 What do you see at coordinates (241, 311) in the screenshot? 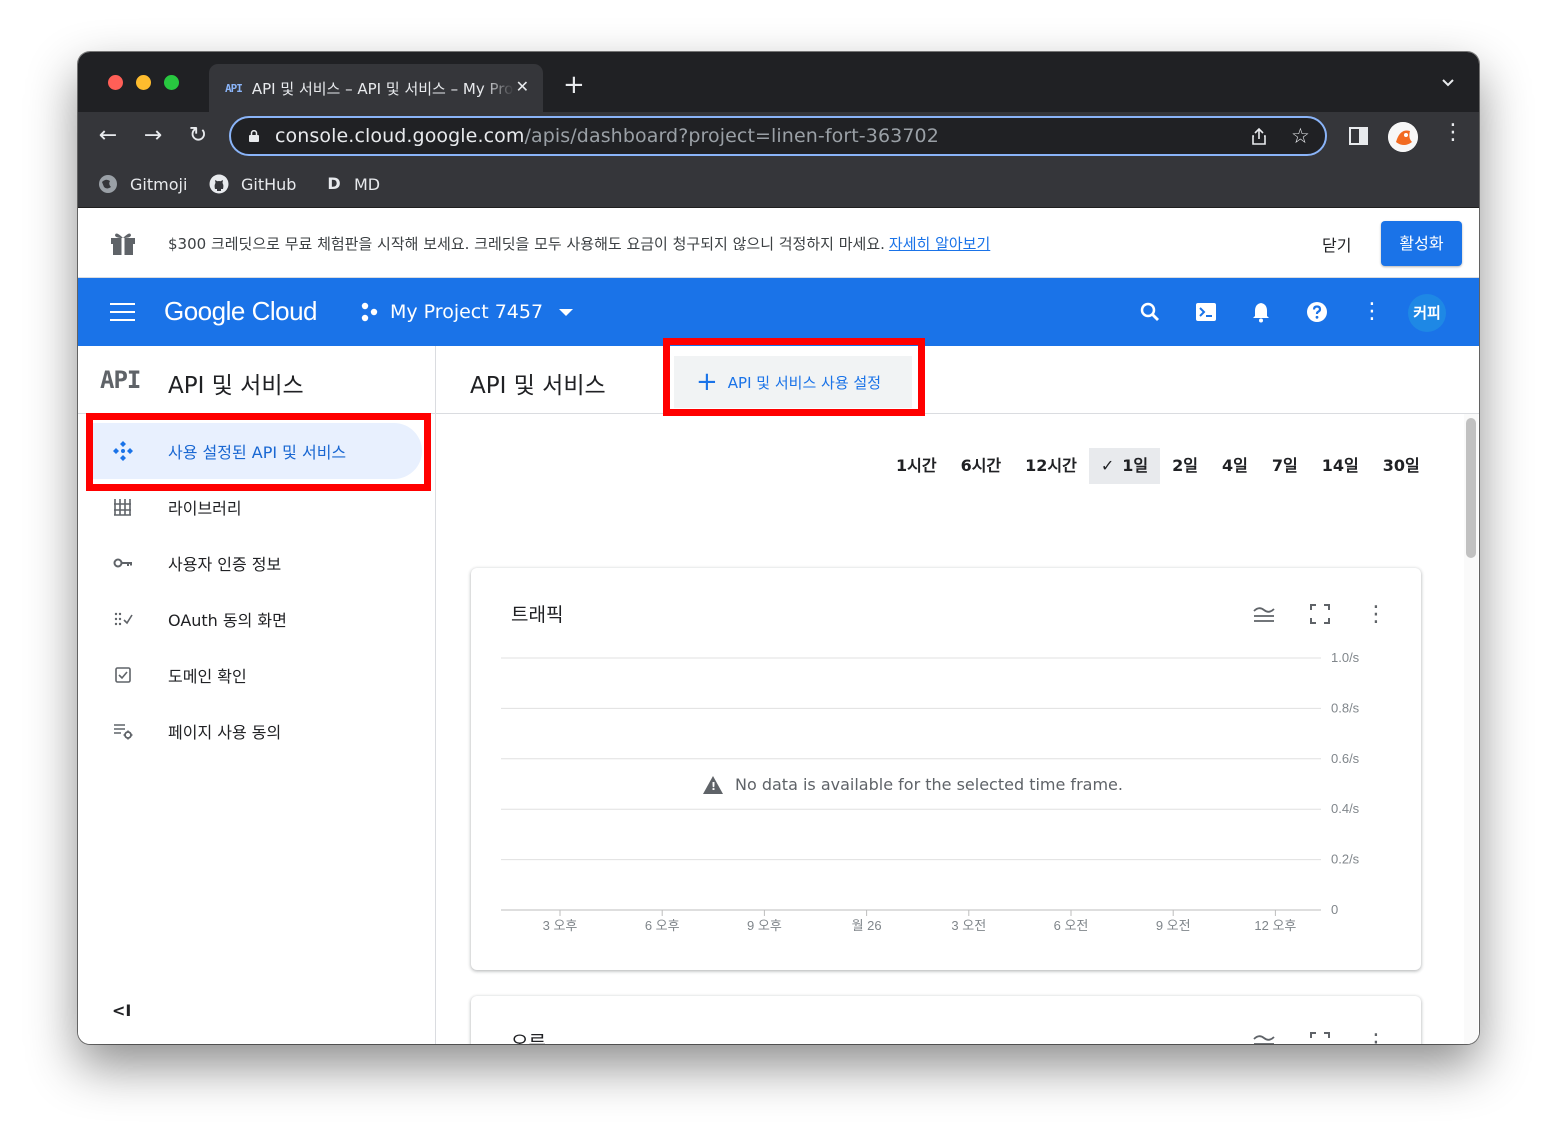
I see `google-cloud-logo: Google Cloud` at bounding box center [241, 311].